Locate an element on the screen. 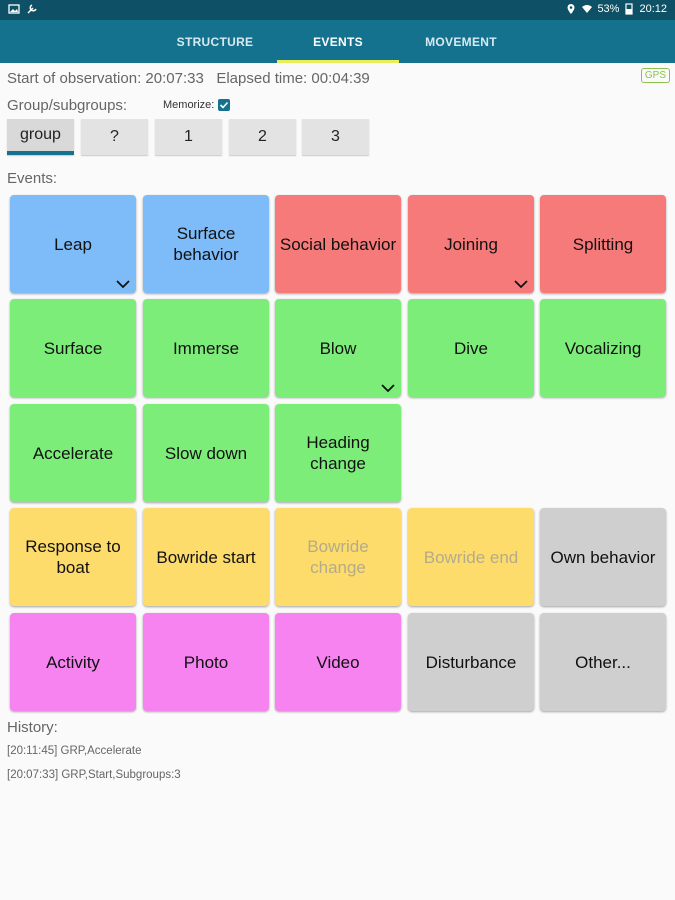 The height and width of the screenshot is (900, 675). subgroup-unknown-button: ? is located at coordinates (114, 137).